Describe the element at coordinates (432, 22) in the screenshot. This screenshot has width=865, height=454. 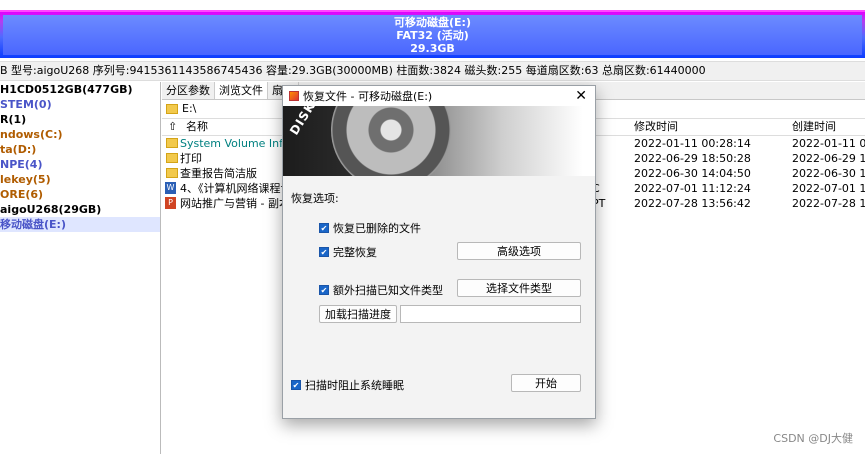
I see `partition-name: 可移动磁盘(E:)` at that location.